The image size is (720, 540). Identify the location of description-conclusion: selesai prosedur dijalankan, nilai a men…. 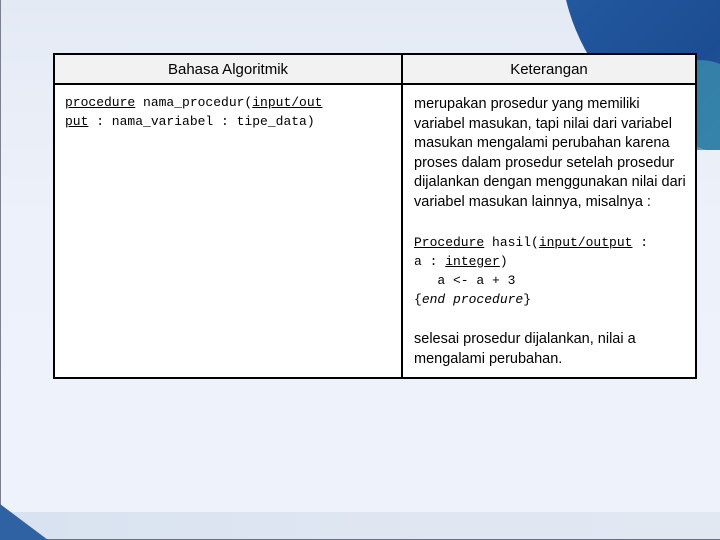
(525, 349).